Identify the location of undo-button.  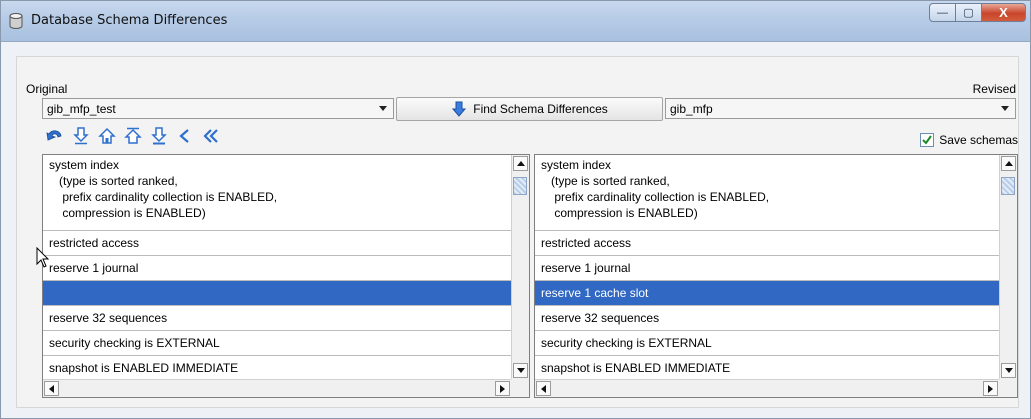
(54, 136).